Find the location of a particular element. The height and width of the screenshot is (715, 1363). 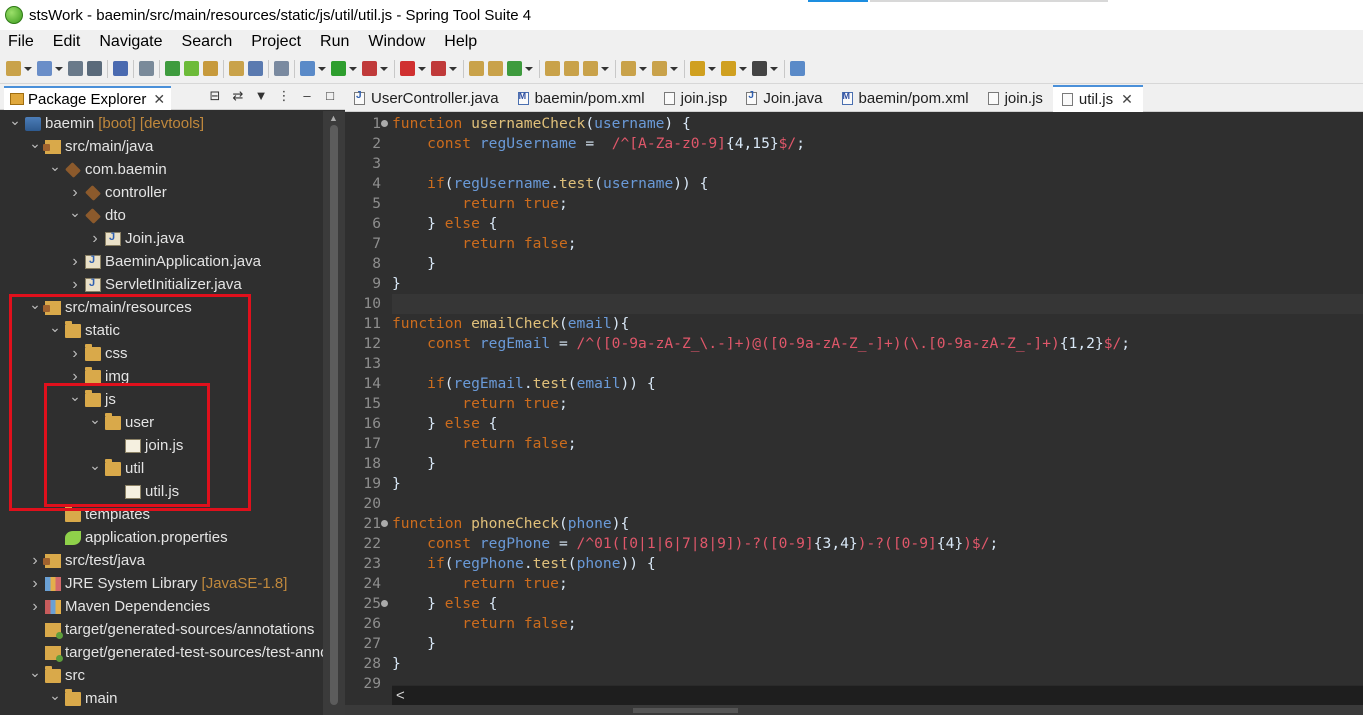

tree-node: › Maven Dependencies is located at coordinates (119, 606).